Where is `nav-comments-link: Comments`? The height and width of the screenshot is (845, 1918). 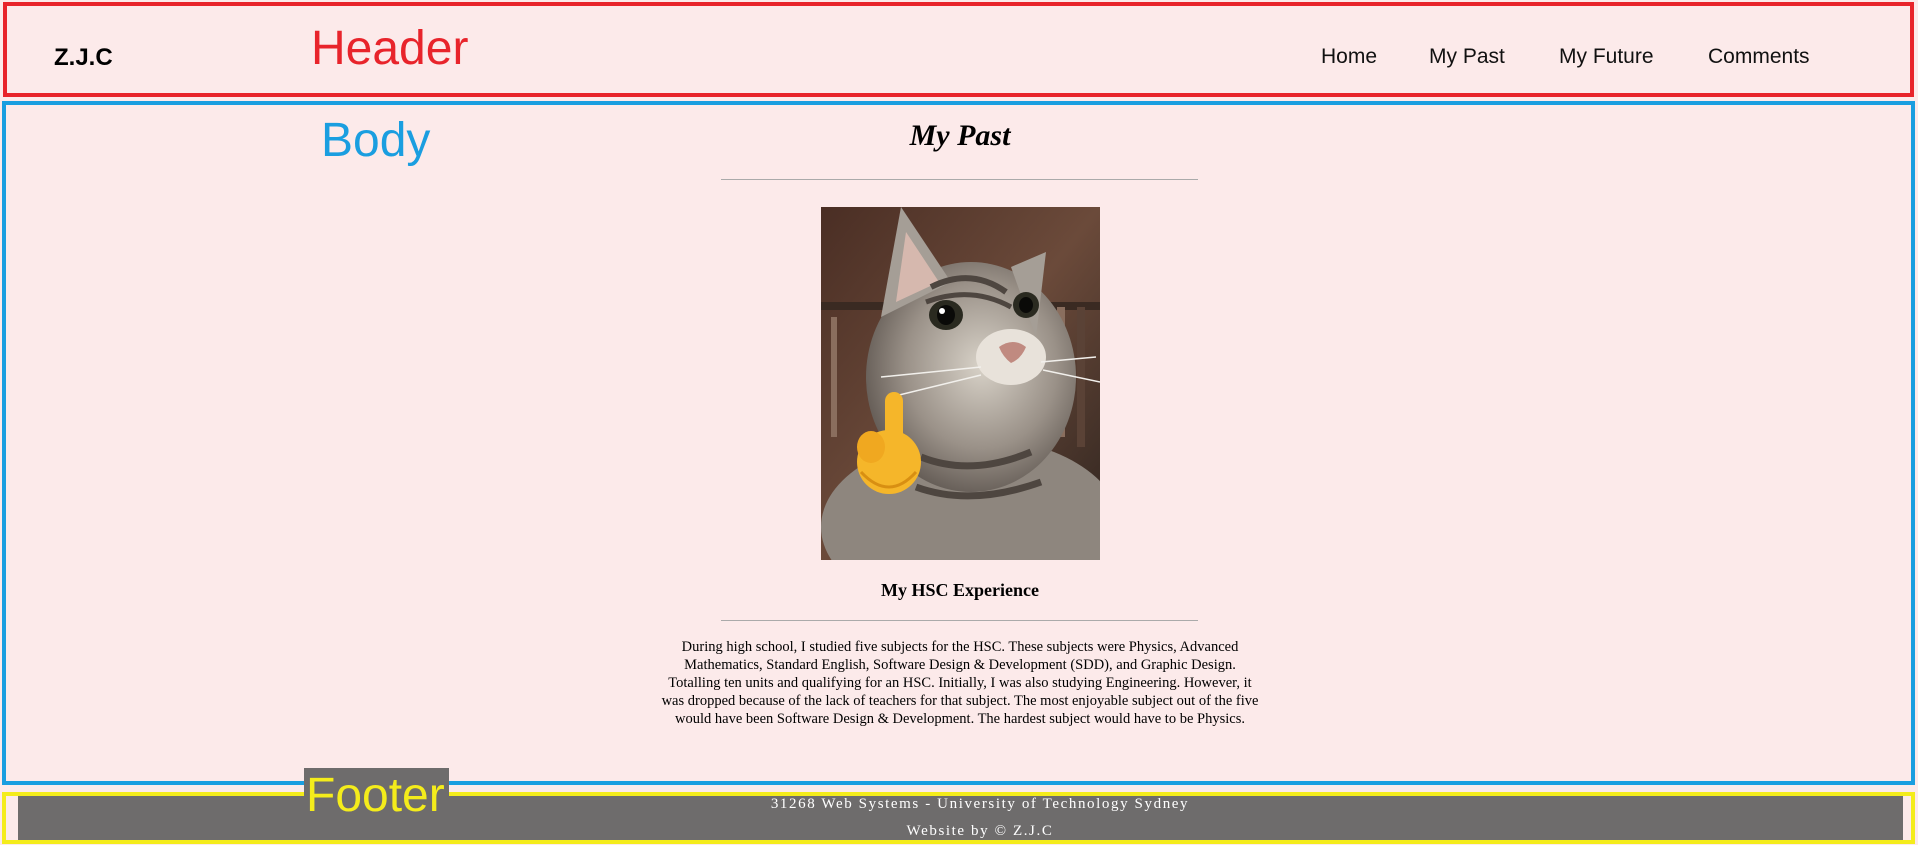 nav-comments-link: Comments is located at coordinates (1759, 57).